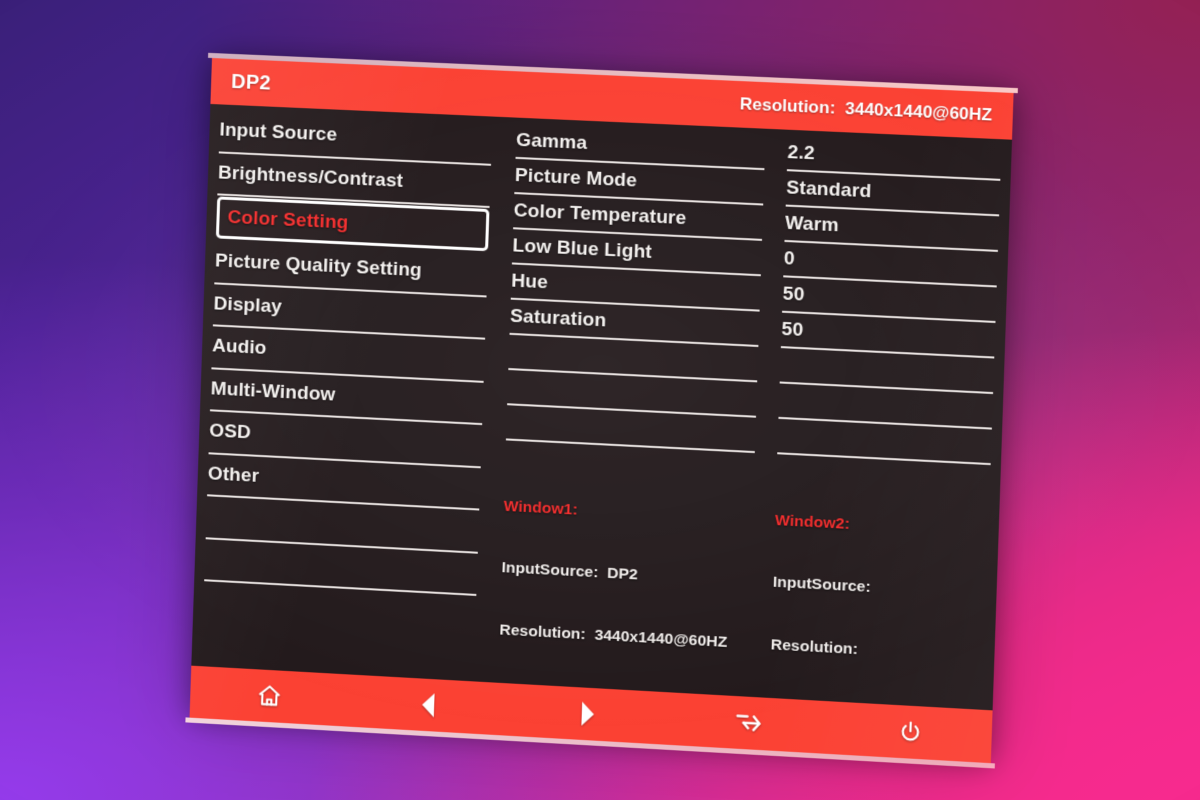 This screenshot has width=1200, height=800. What do you see at coordinates (288, 220) in the screenshot?
I see `menu-item-label: Color Setting` at bounding box center [288, 220].